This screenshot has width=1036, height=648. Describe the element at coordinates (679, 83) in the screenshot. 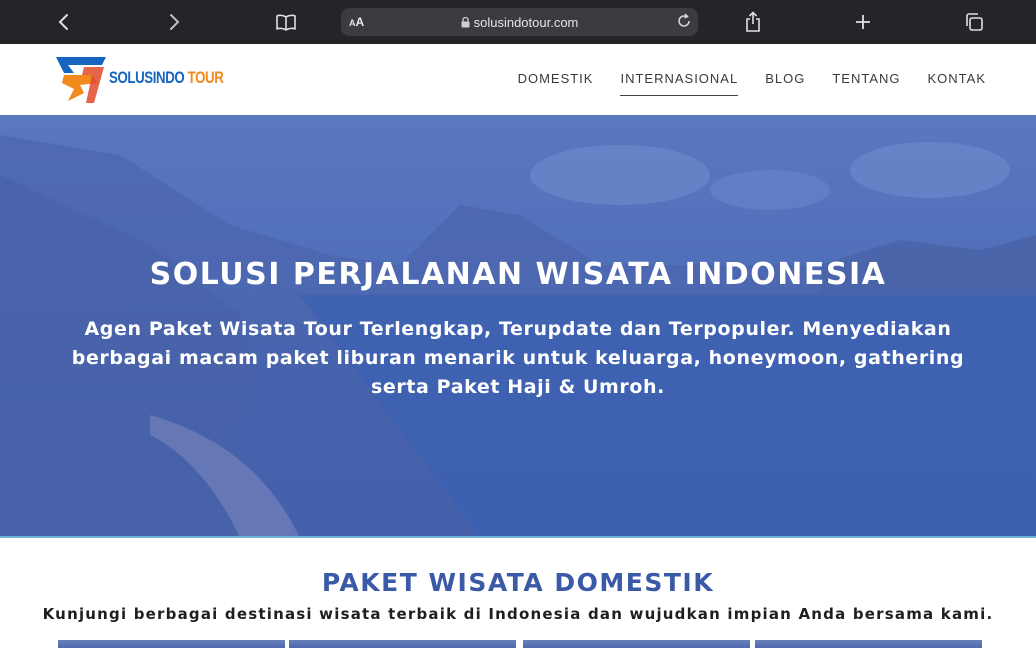

I see `nav-item-internasional: INTERNASIONAL` at that location.